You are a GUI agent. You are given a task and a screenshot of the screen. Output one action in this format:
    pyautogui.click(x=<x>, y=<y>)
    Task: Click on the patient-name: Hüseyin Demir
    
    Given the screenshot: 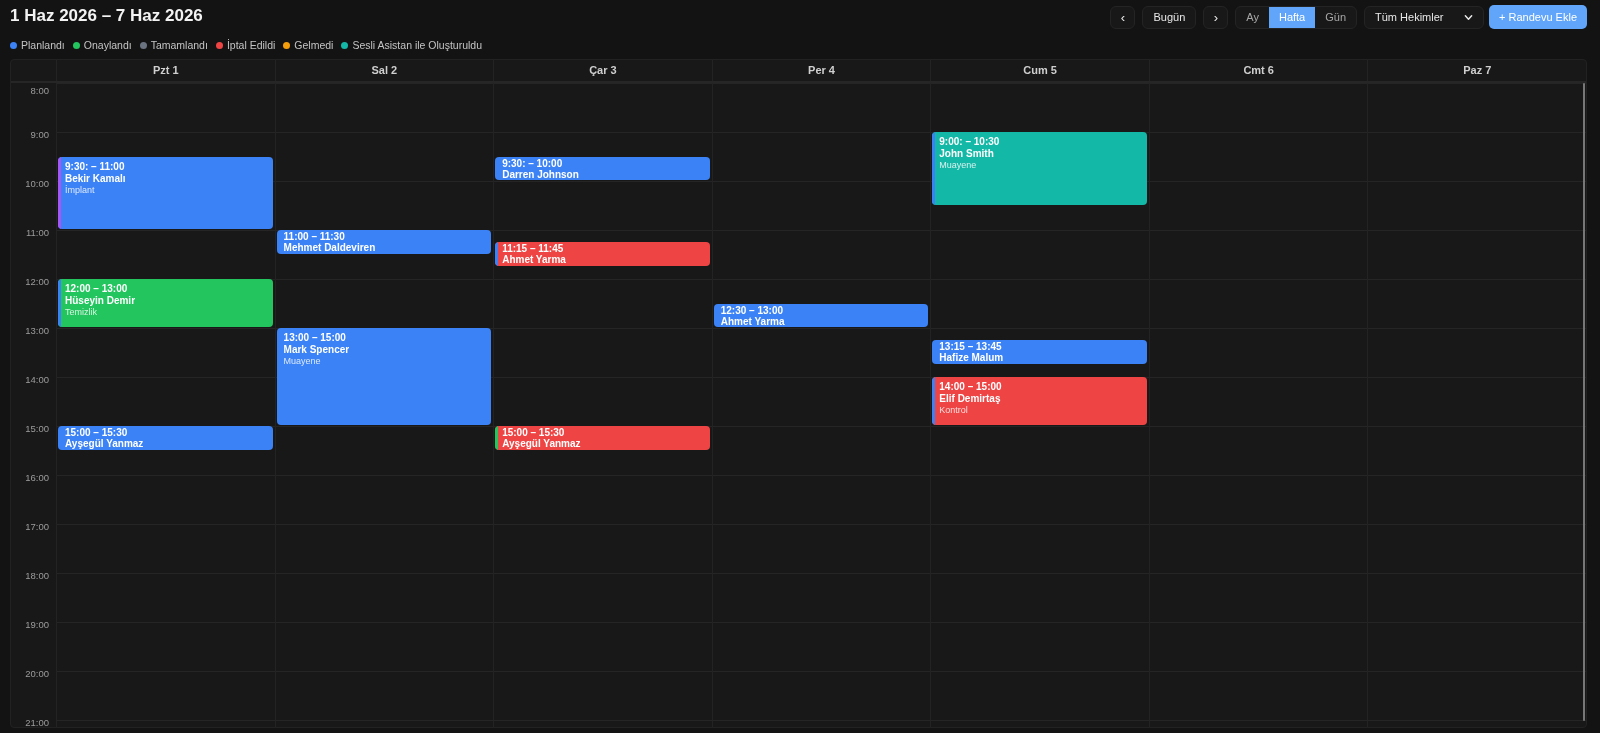 What is the action you would take?
    pyautogui.click(x=100, y=300)
    